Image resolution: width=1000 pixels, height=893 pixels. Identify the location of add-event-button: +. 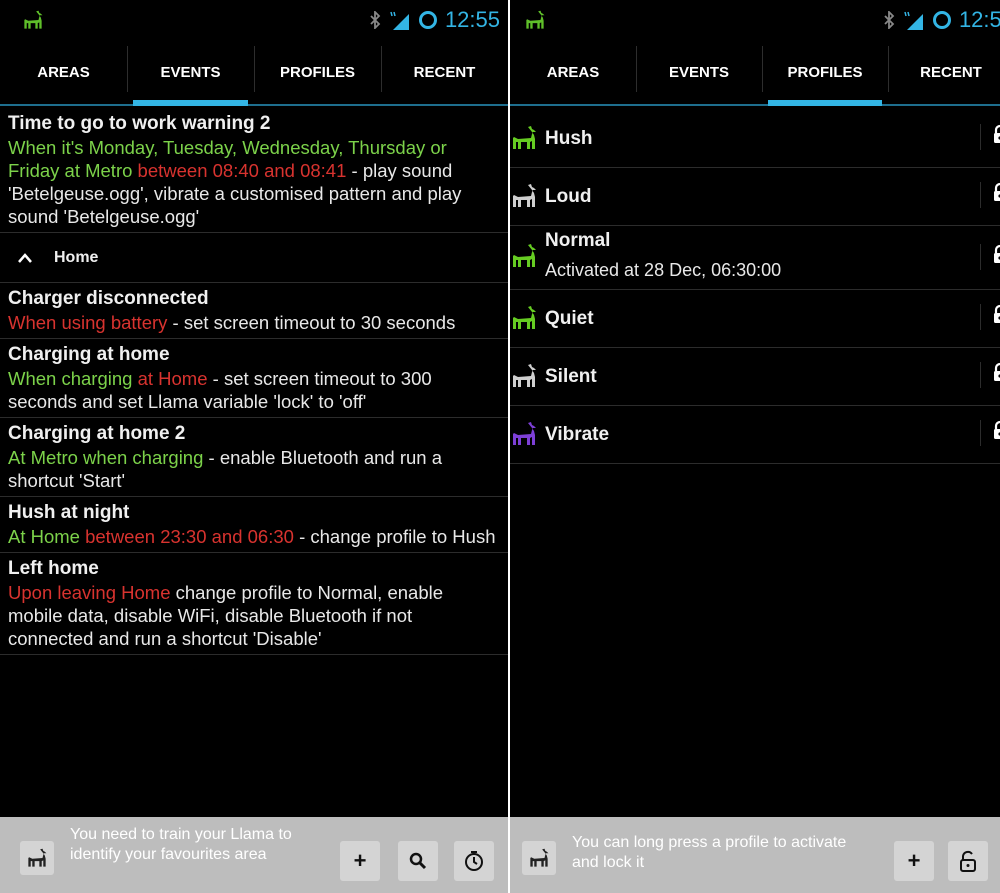
(360, 861).